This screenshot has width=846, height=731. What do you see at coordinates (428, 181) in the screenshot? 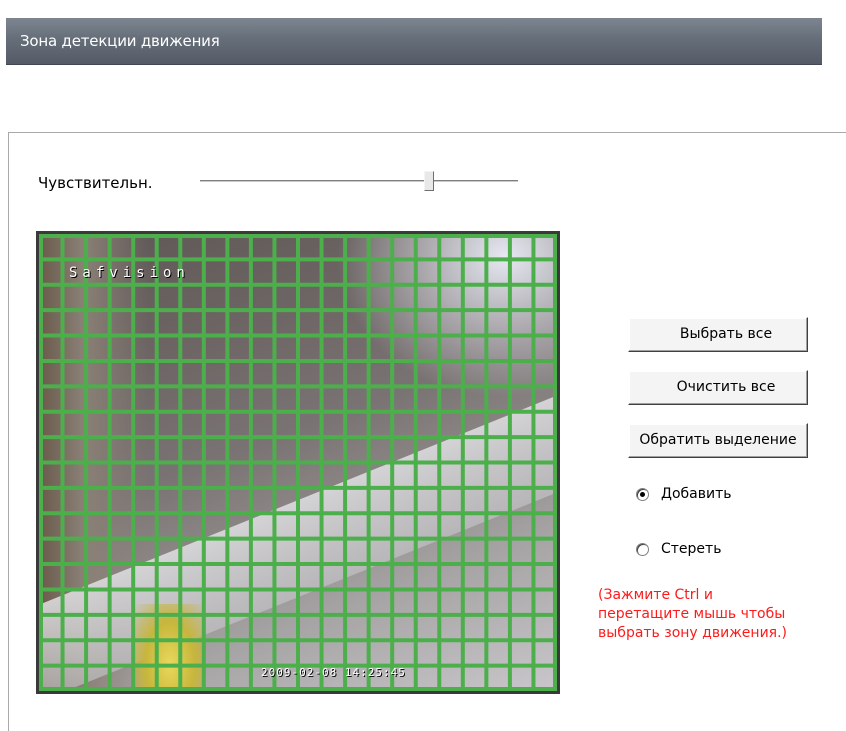
I see `sensitivity-slider-thumb` at bounding box center [428, 181].